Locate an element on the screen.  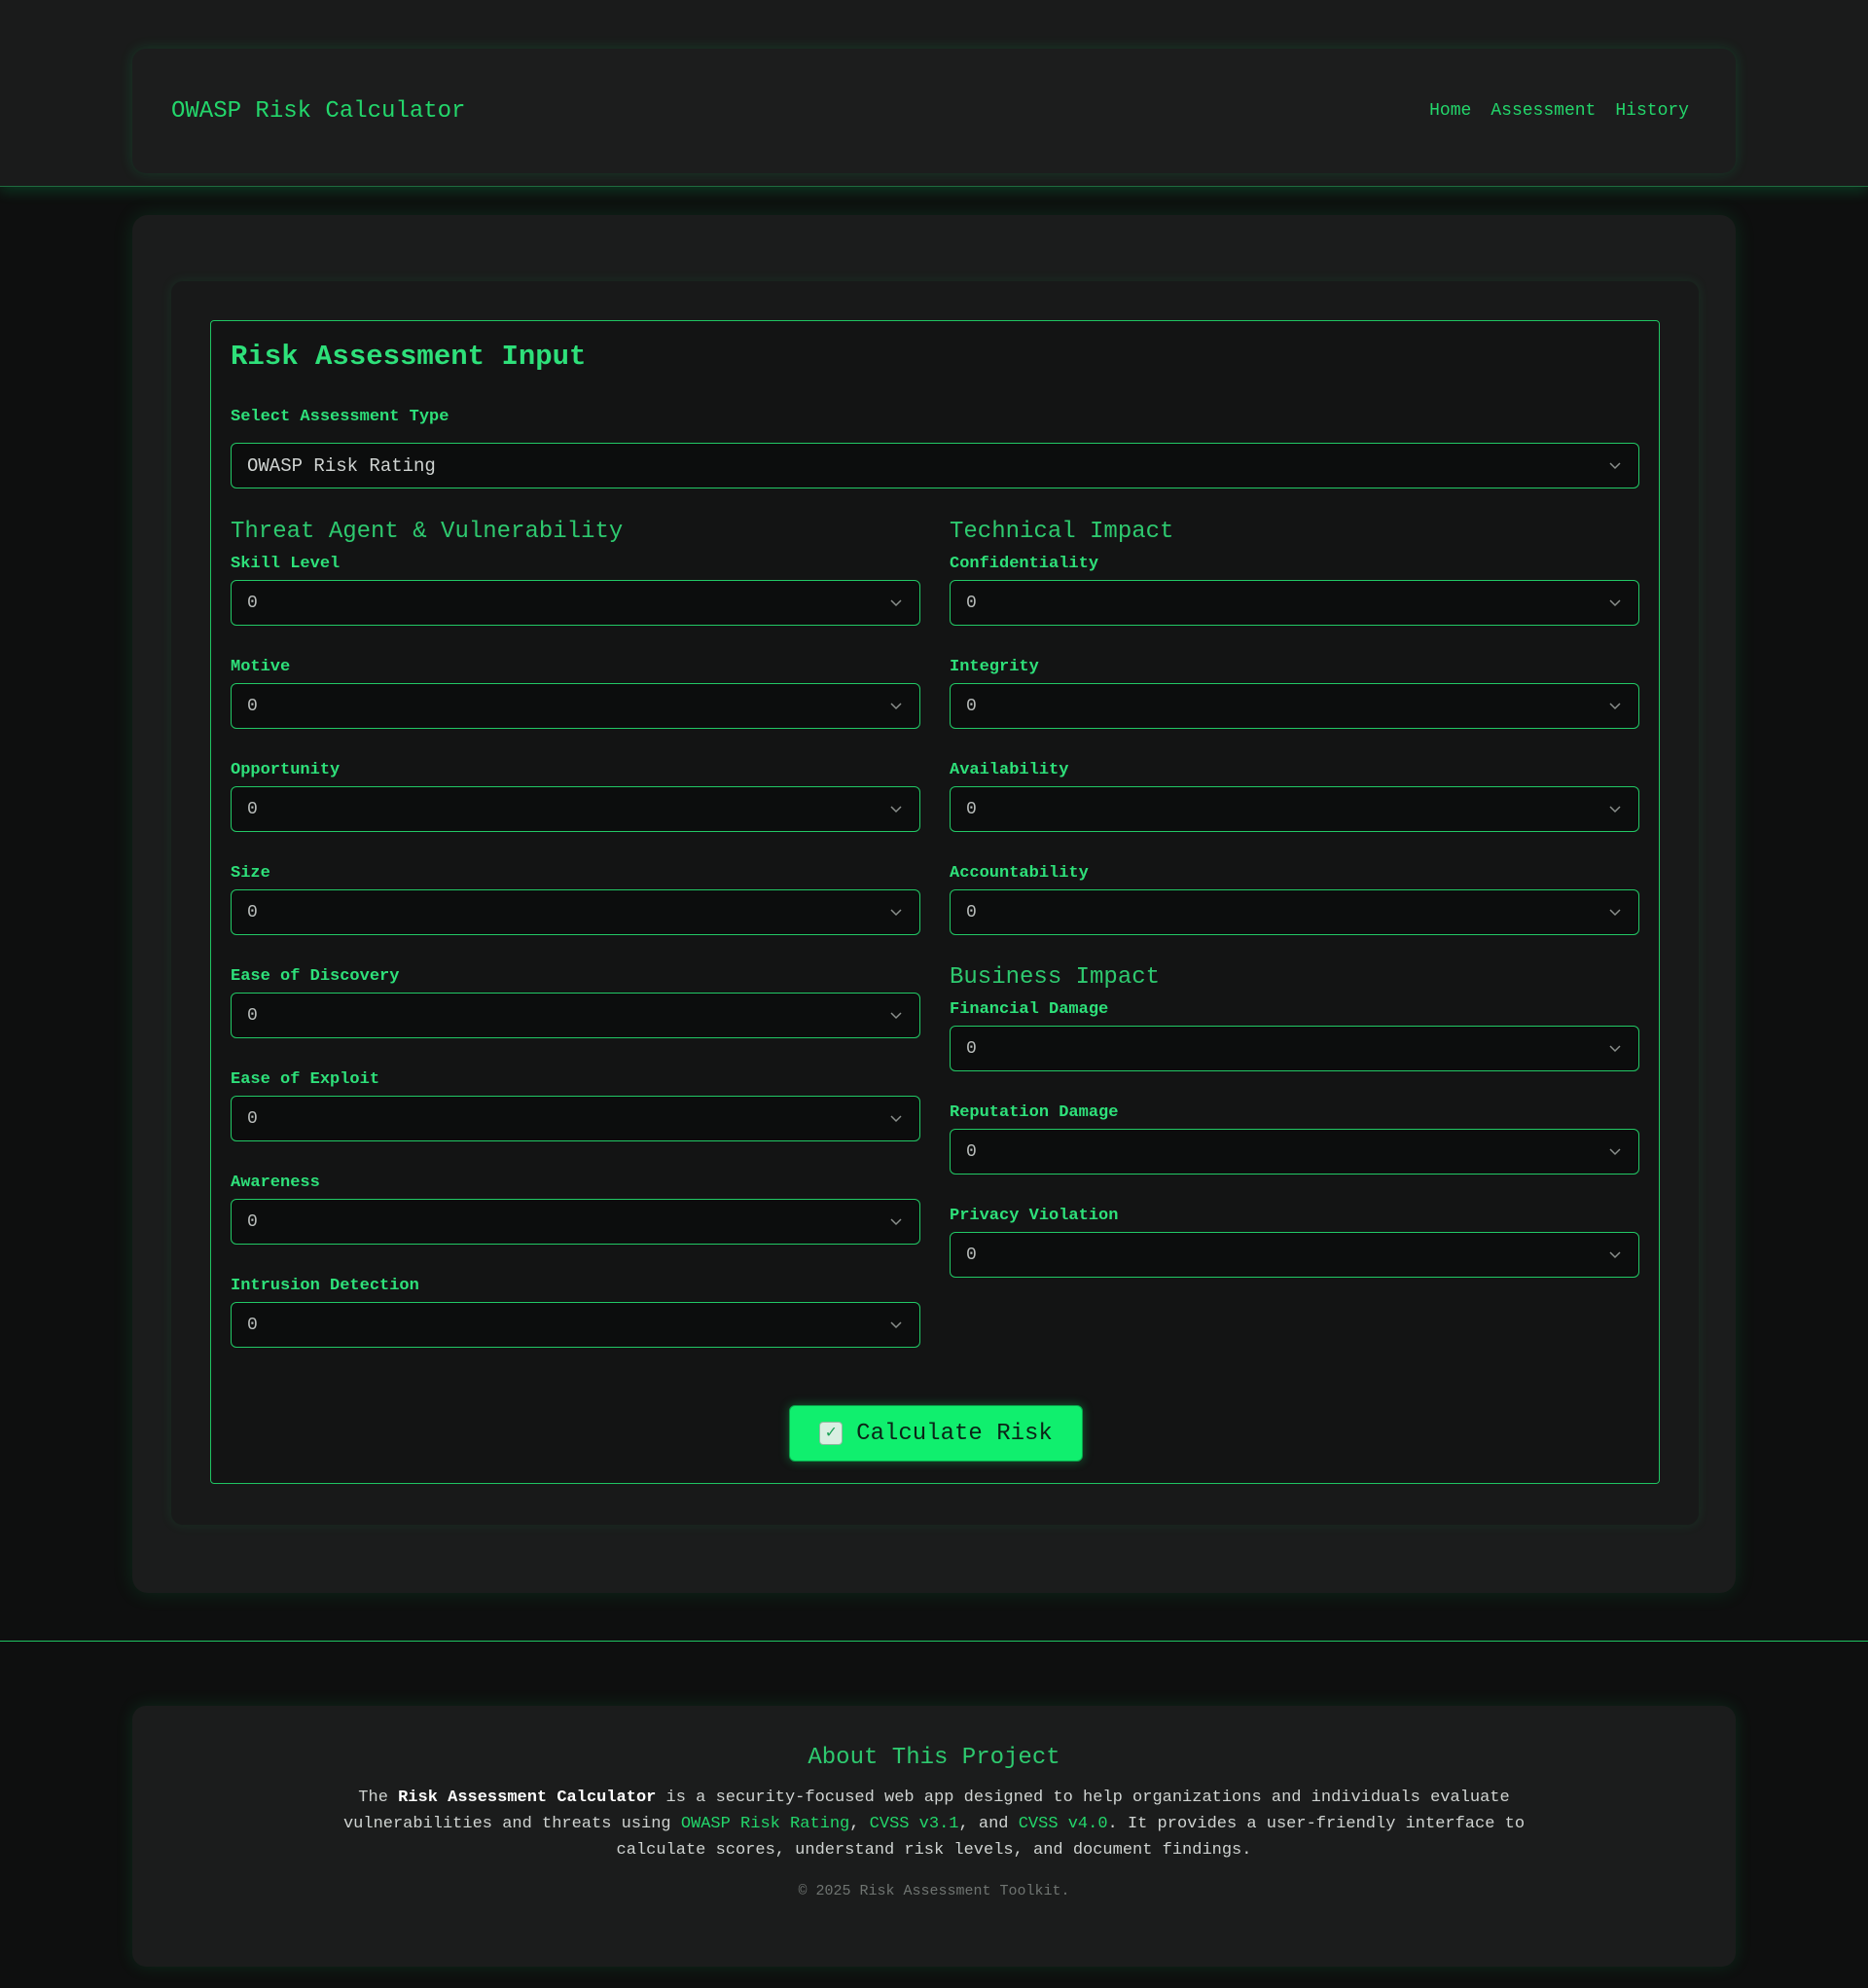
privacy-violation-select: 0 is located at coordinates (1294, 1255).